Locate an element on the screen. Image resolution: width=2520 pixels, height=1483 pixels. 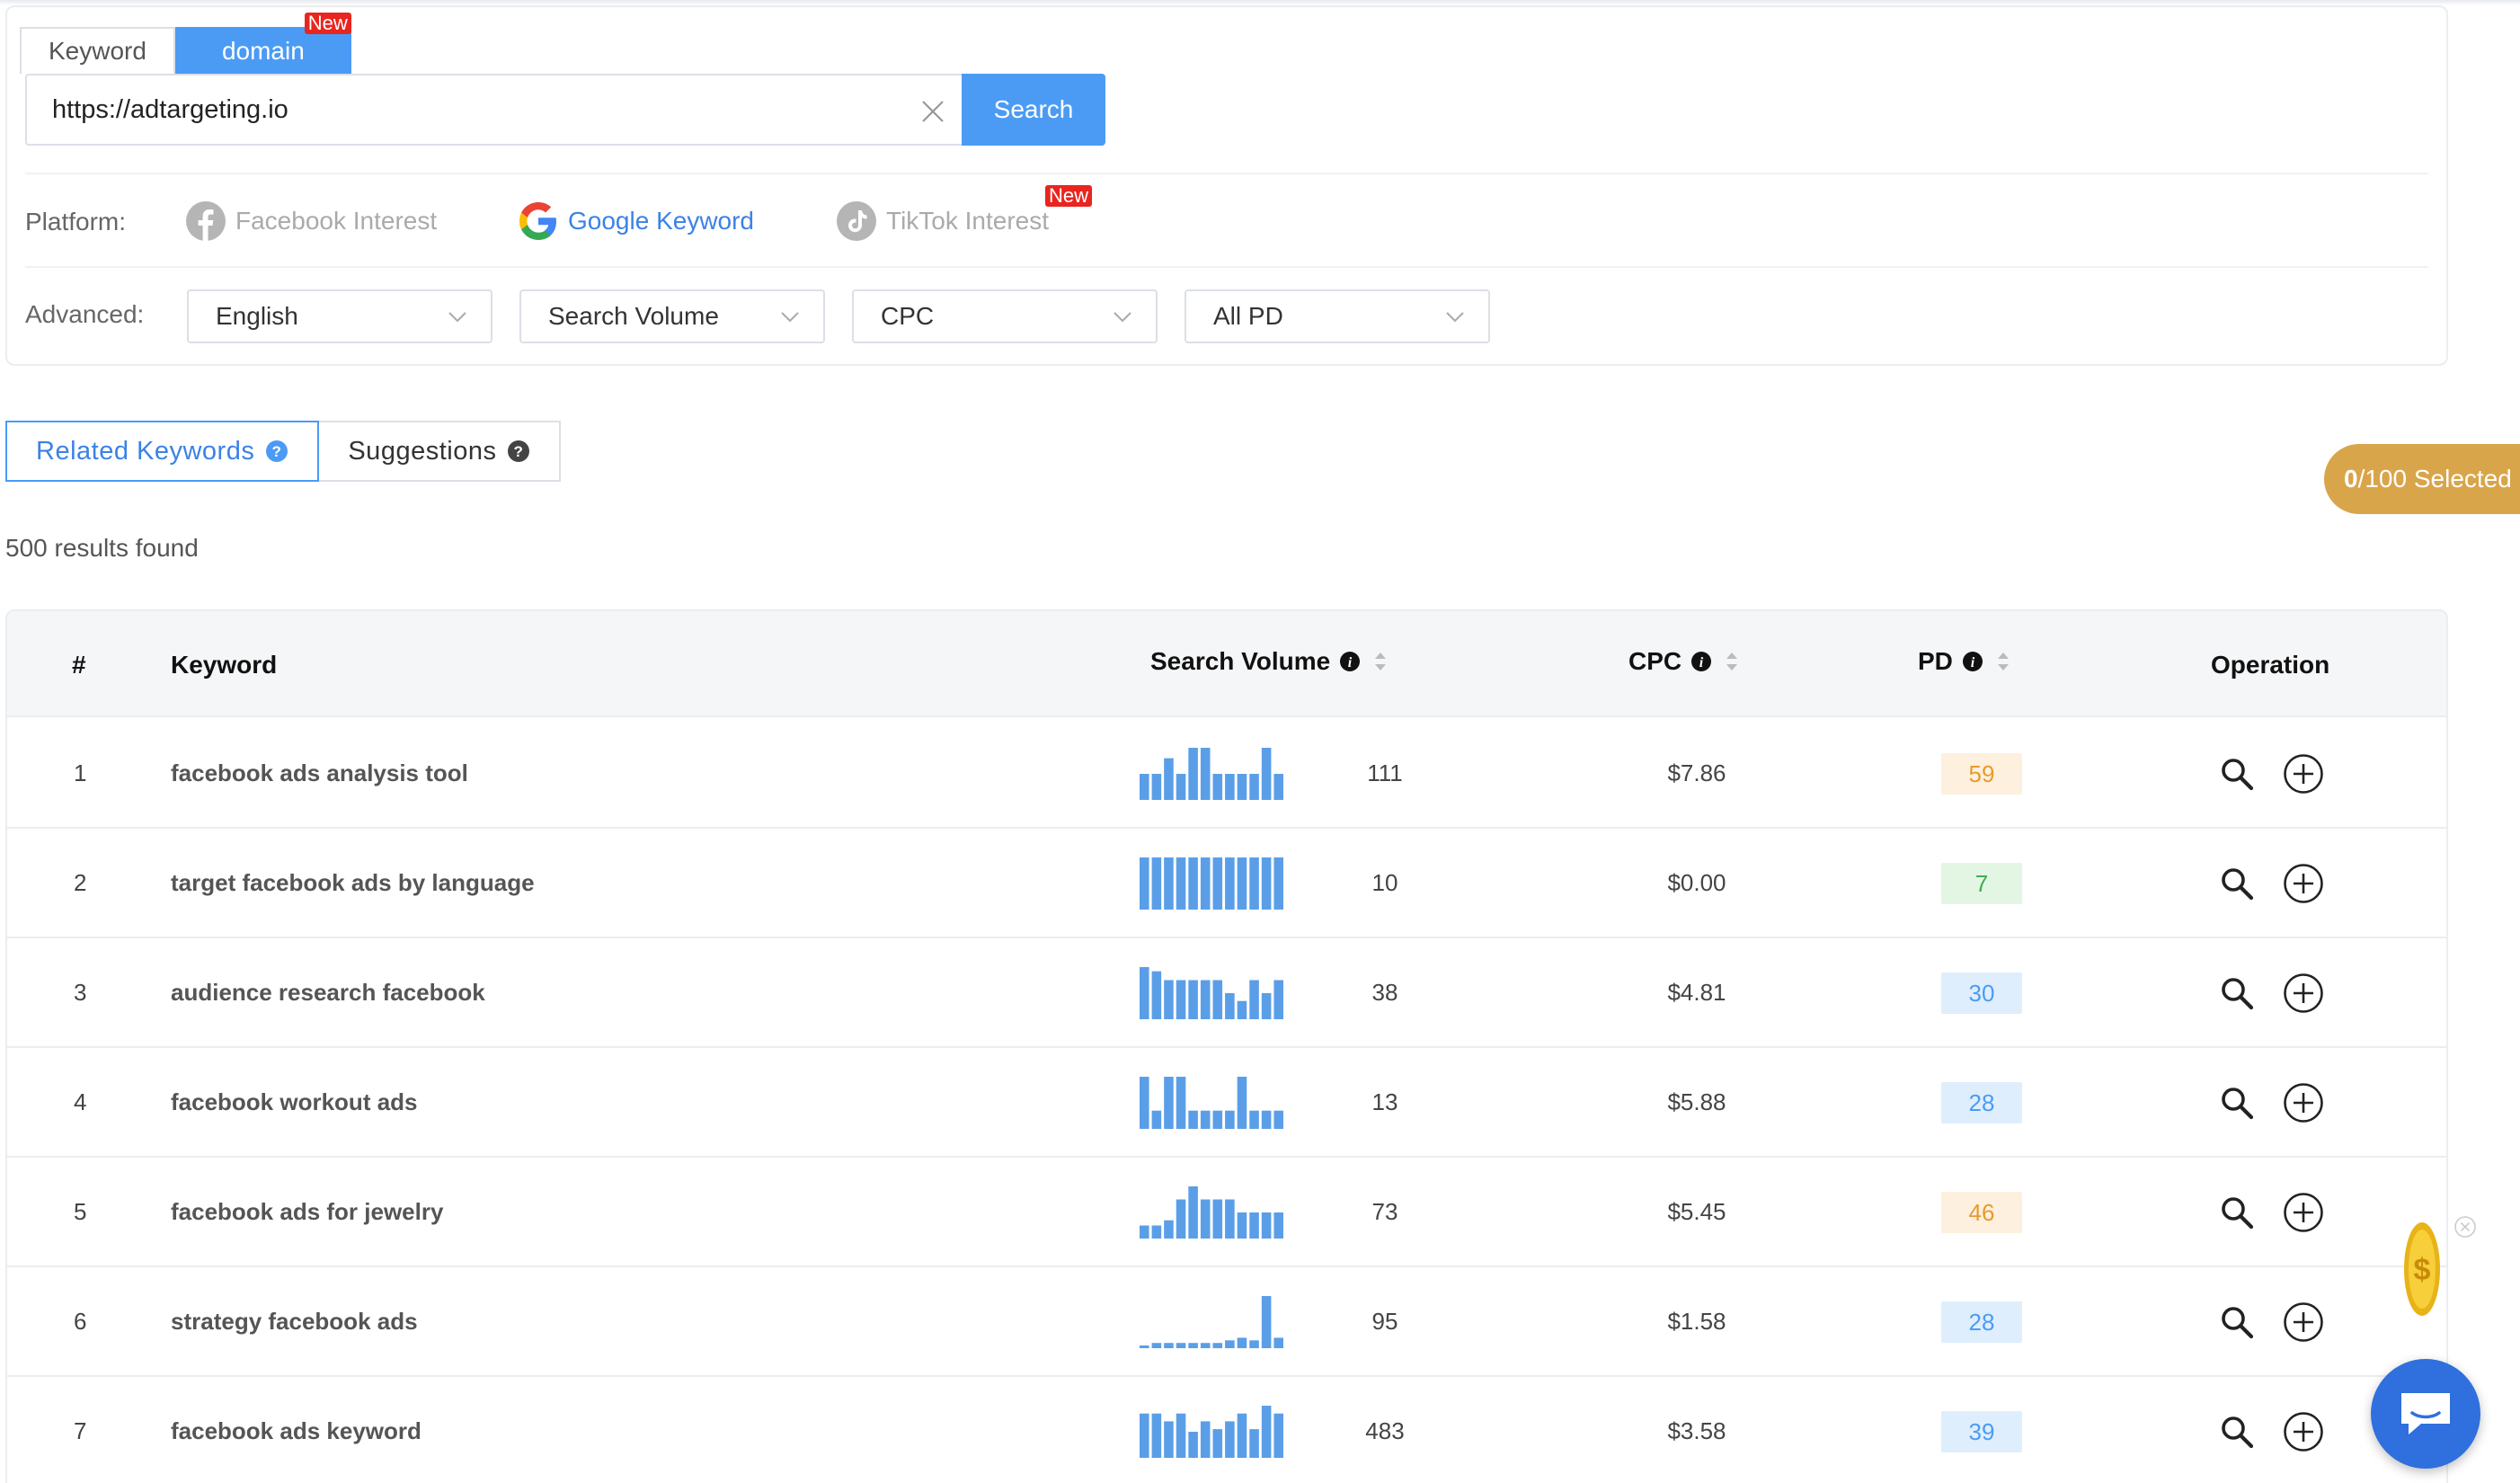
row-keyword: facebook workout ads is located at coordinates (294, 1102).